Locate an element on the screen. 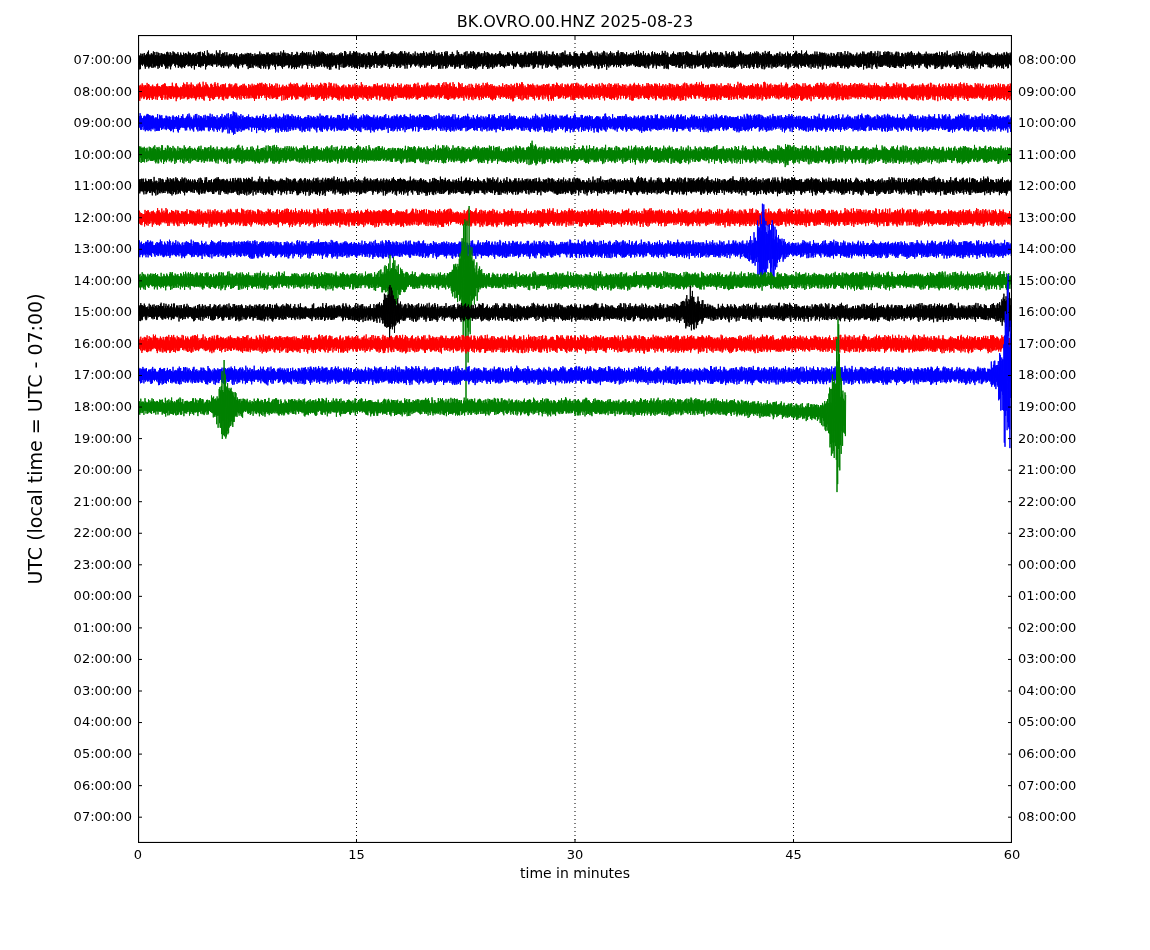  x-tick-label: 15 is located at coordinates (356, 854).